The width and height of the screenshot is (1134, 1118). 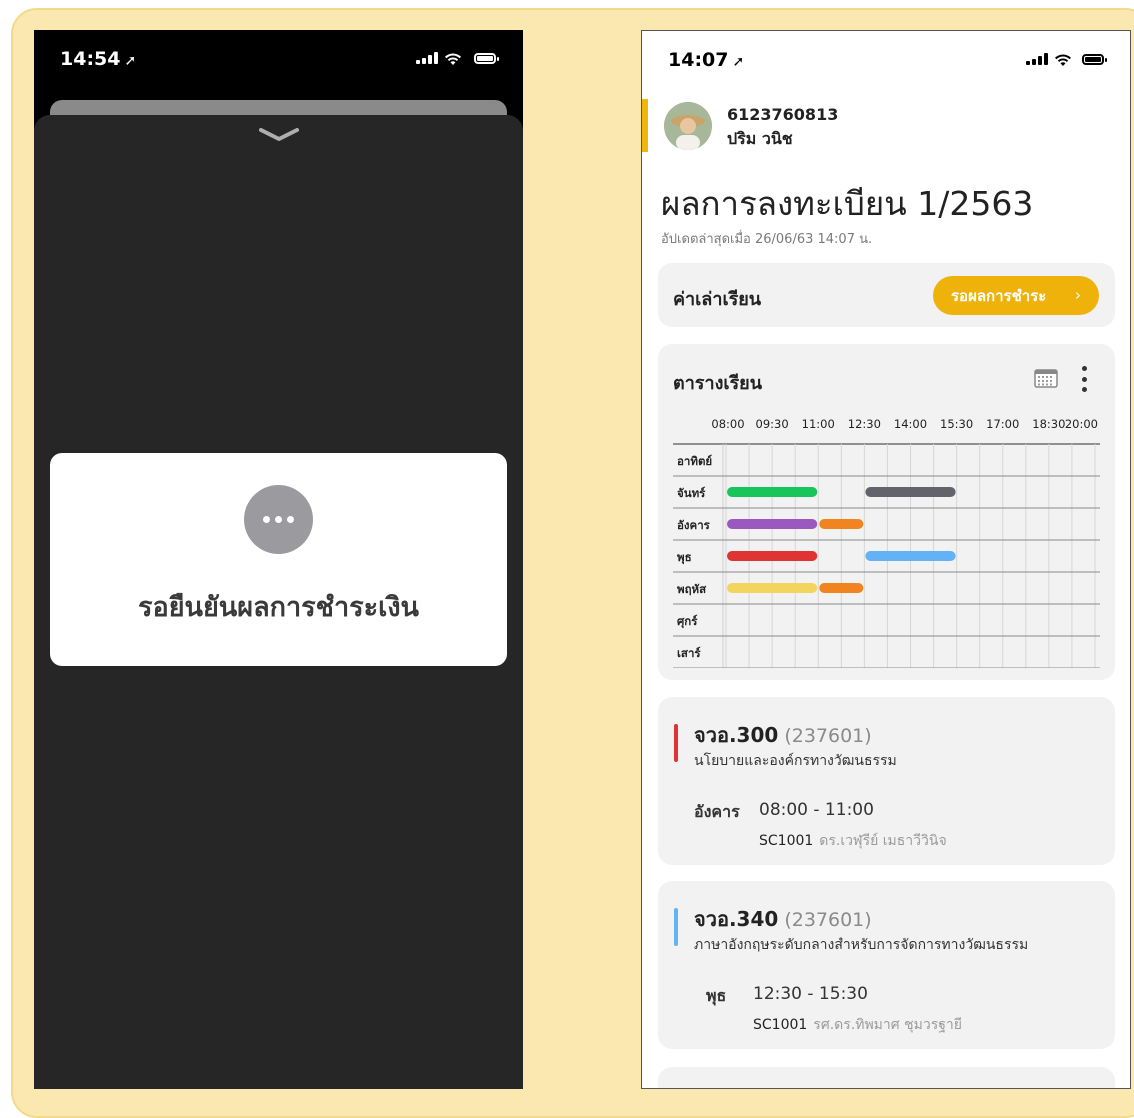 What do you see at coordinates (910, 424) in the screenshot?
I see `time-tick-label: 14:00` at bounding box center [910, 424].